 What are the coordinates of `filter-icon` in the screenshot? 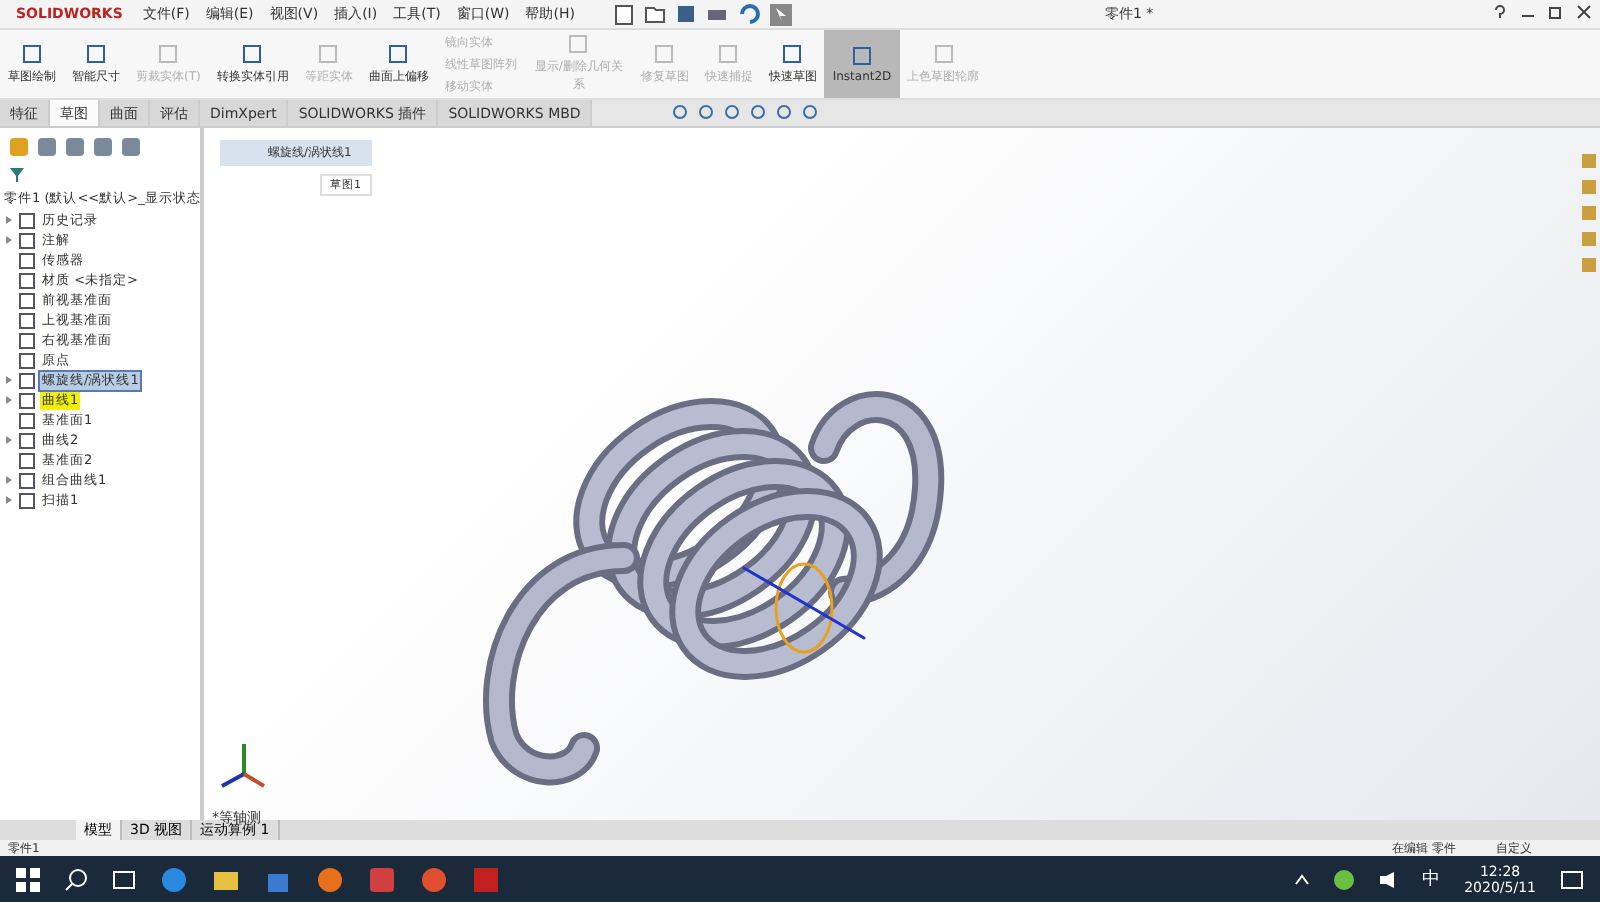 It's located at (17, 175).